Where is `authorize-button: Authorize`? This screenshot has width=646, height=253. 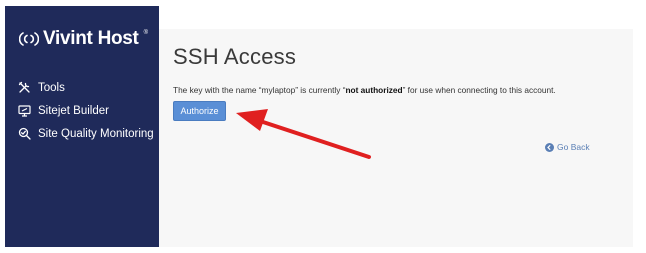 authorize-button: Authorize is located at coordinates (199, 111).